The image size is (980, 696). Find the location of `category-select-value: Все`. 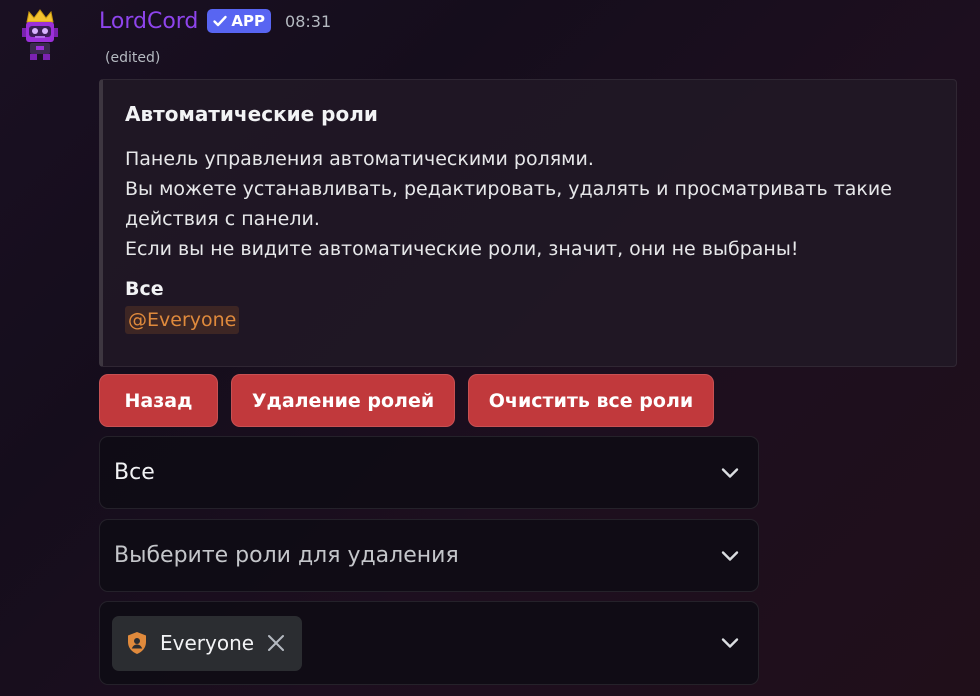

category-select-value: Все is located at coordinates (134, 472).